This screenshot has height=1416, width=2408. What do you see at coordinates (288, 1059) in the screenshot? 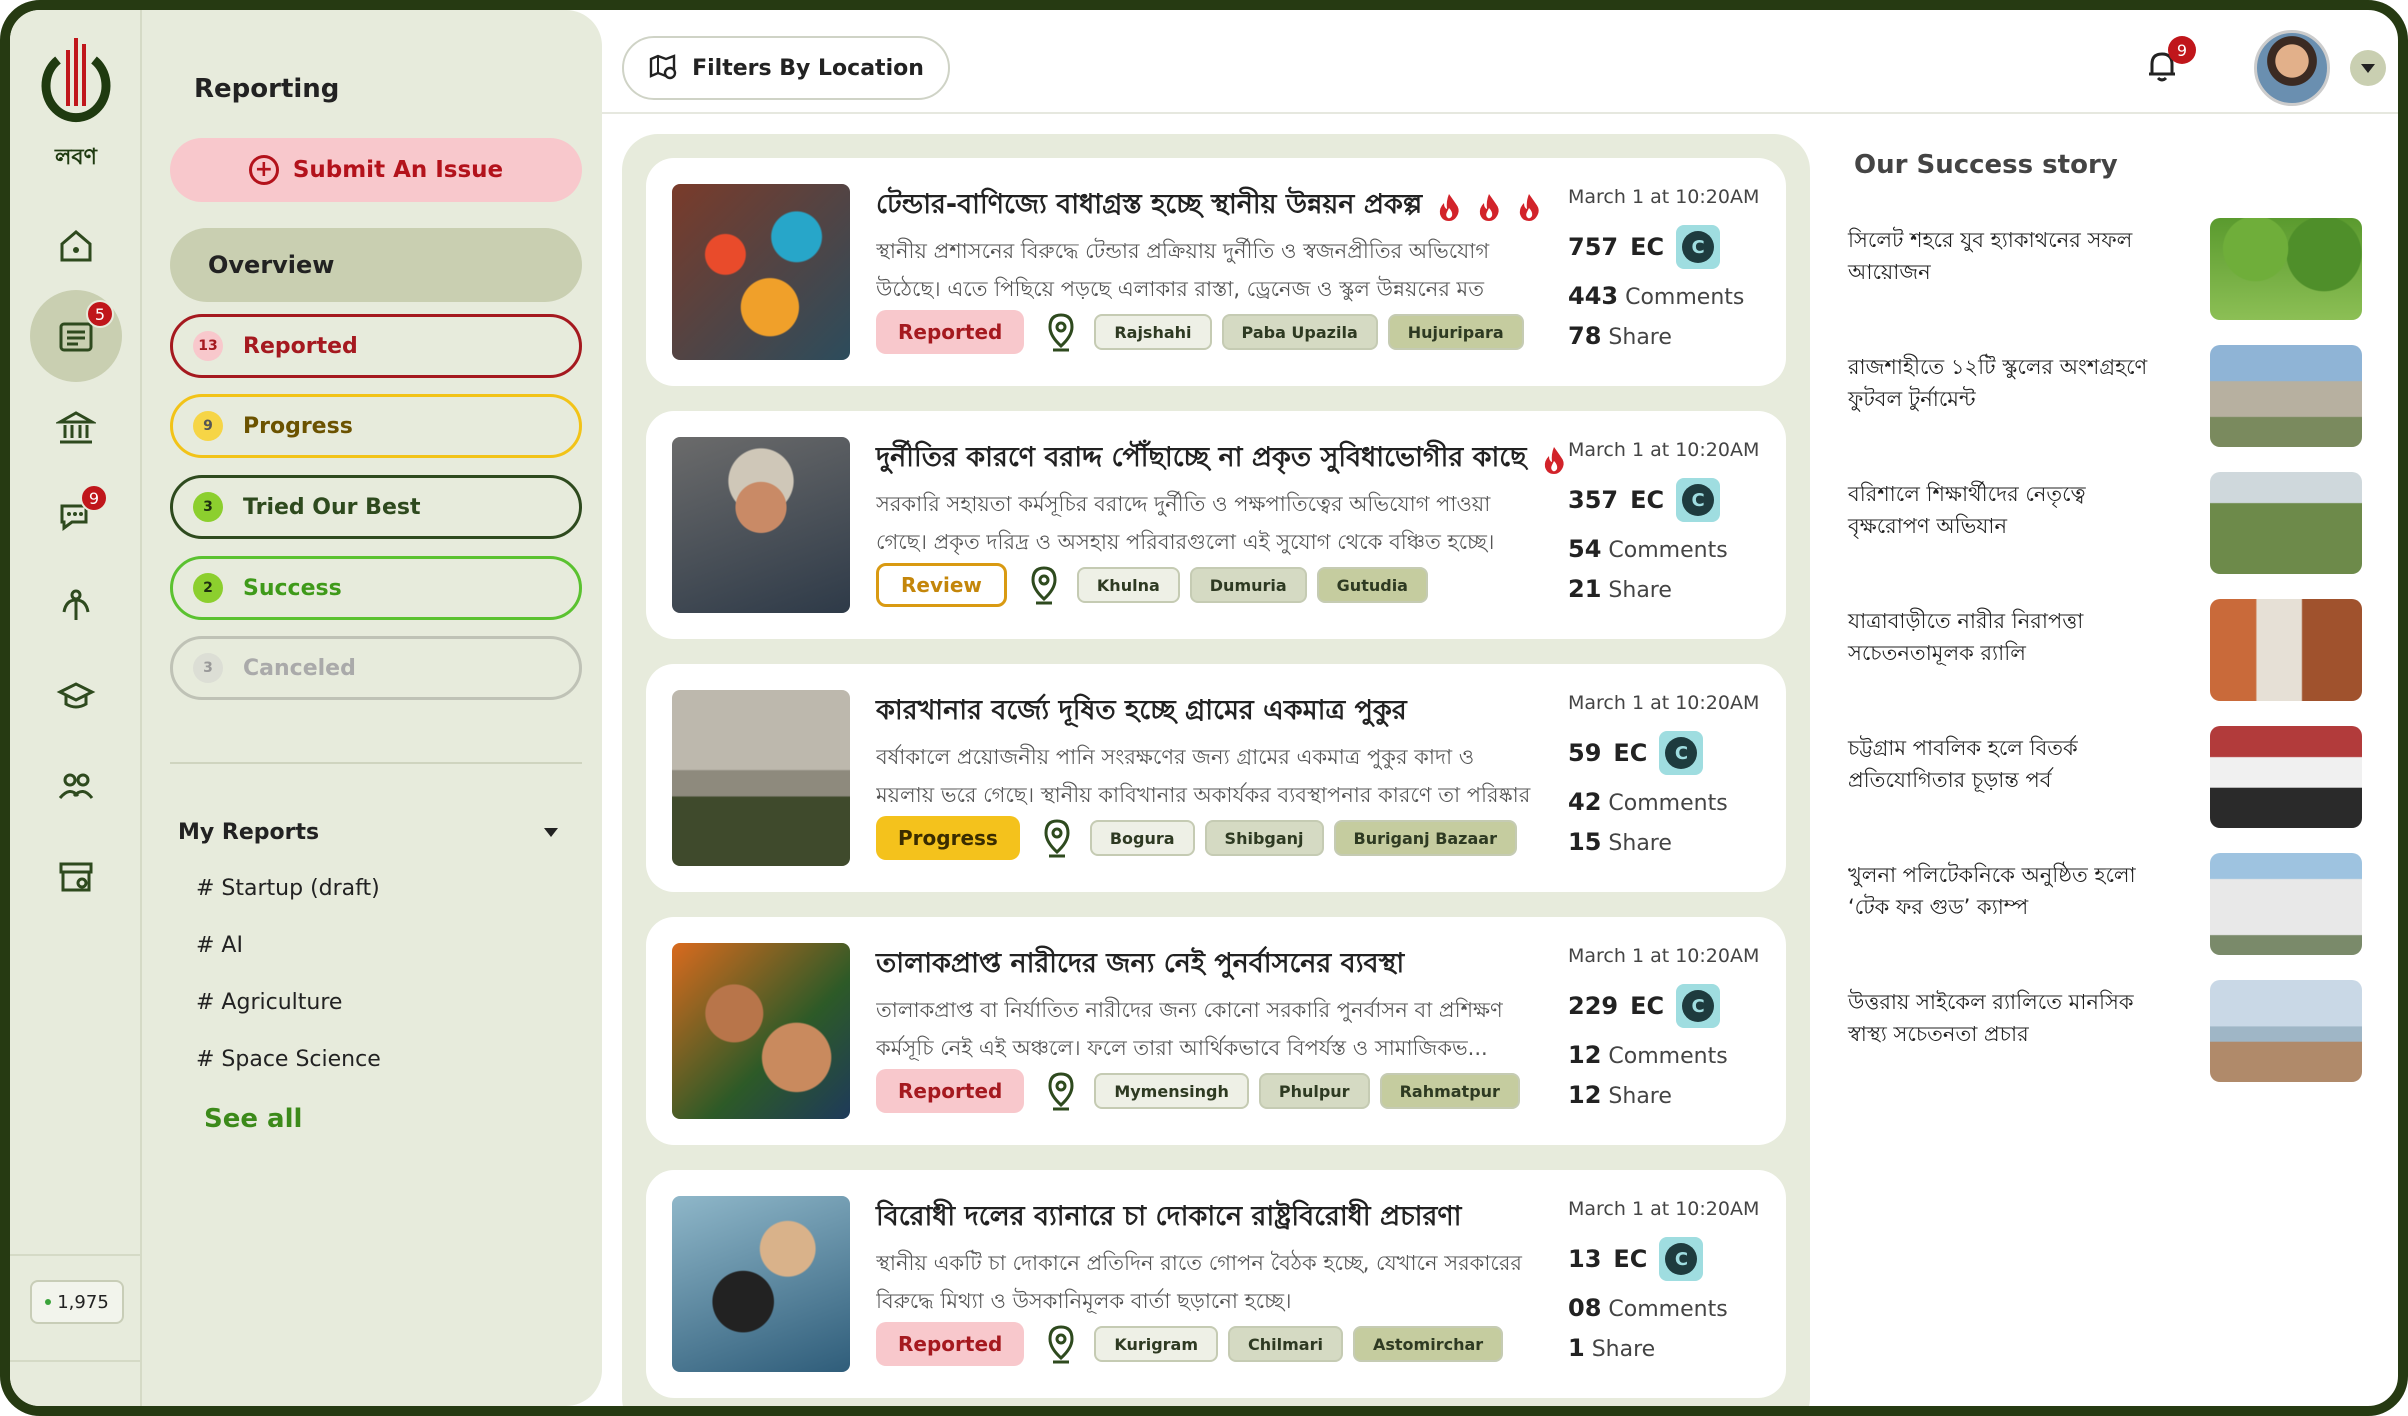
I see `my-report-item: # Space Science` at bounding box center [288, 1059].